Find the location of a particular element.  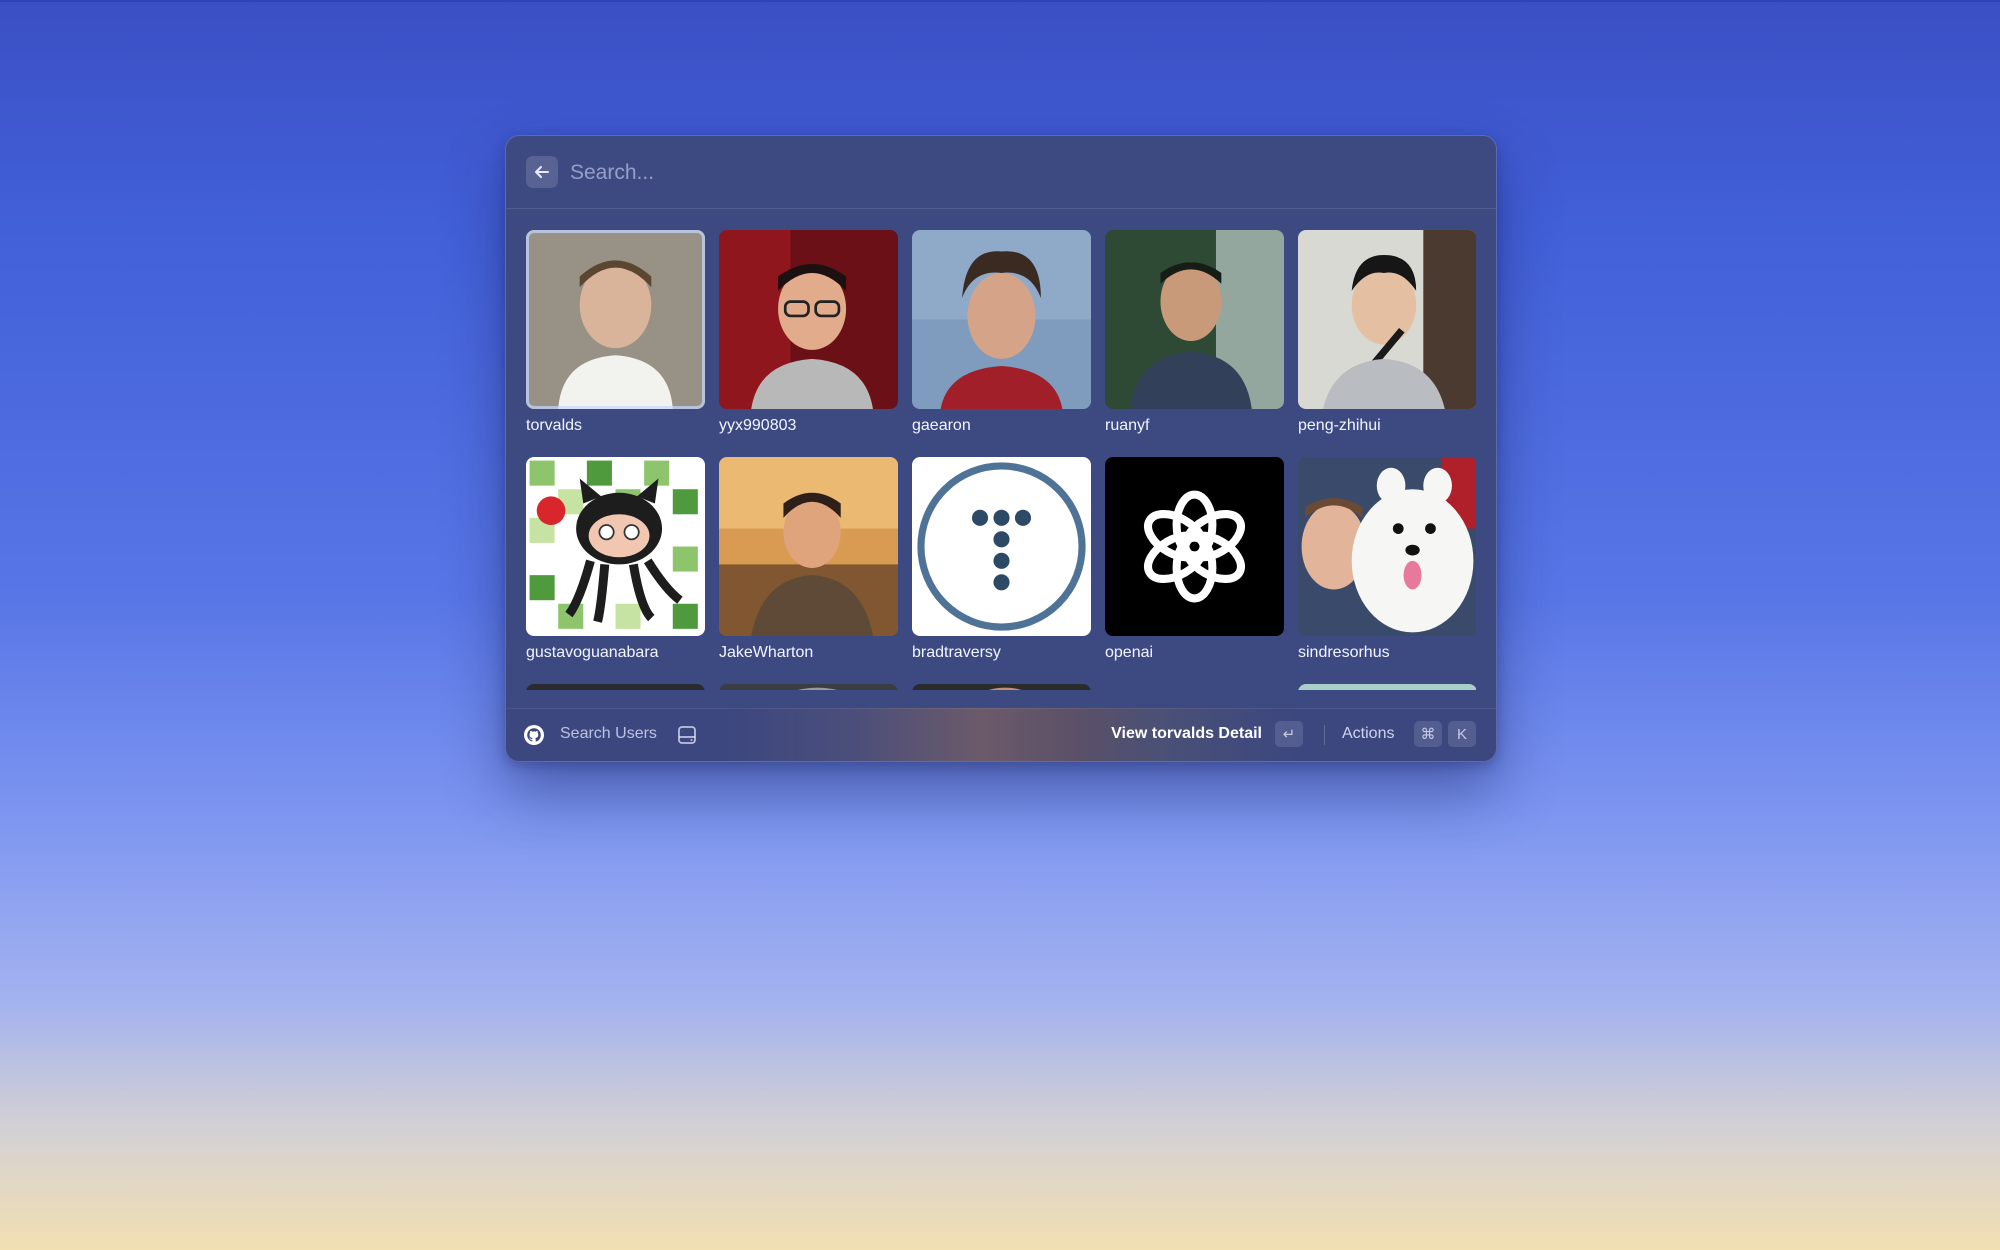

user-card-gustavoguanabara: gustavoguanabara is located at coordinates (615, 560).